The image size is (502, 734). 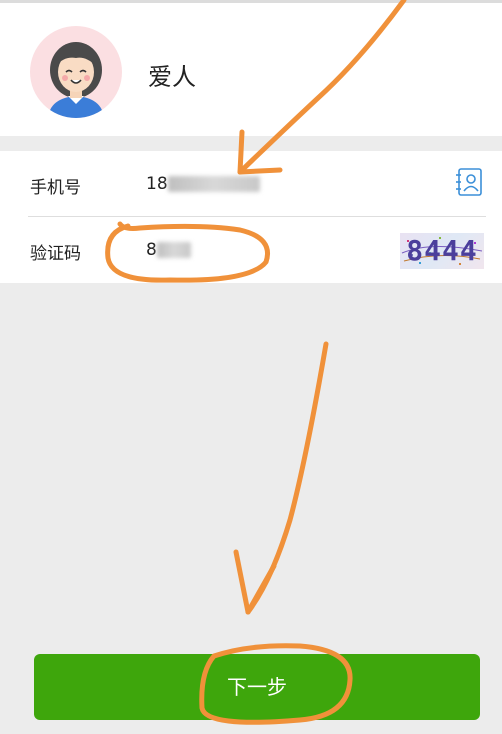 I want to click on next-step-button: 下一步, so click(x=257, y=687).